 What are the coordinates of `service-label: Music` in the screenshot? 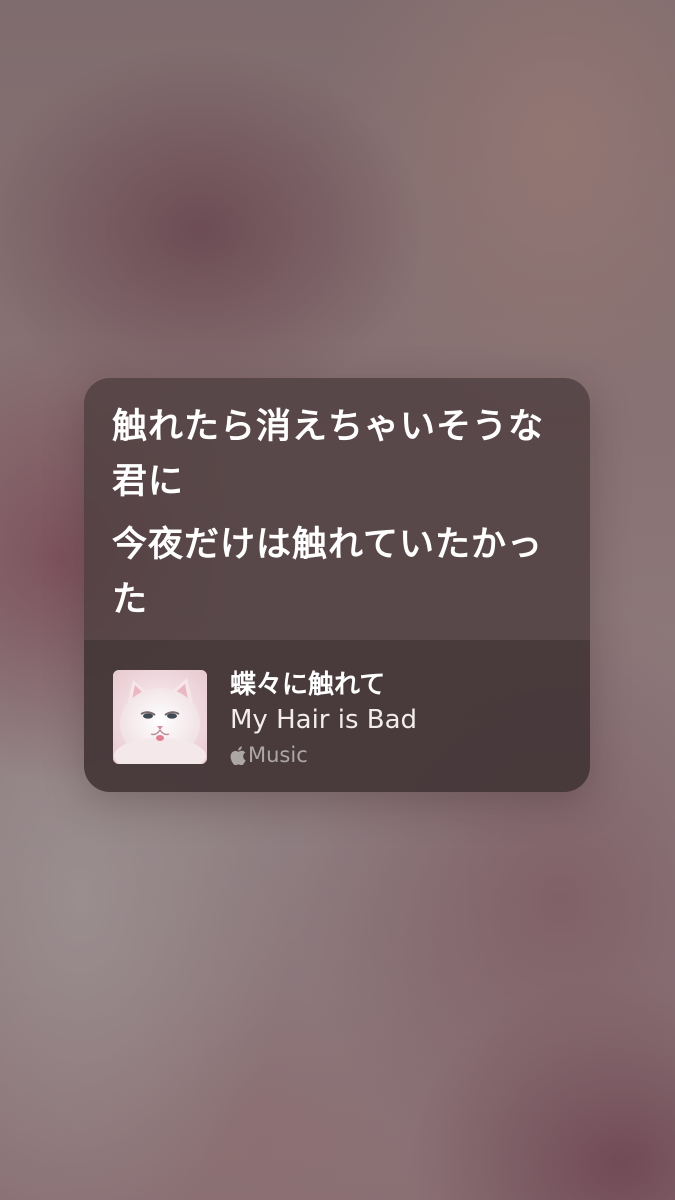 It's located at (278, 755).